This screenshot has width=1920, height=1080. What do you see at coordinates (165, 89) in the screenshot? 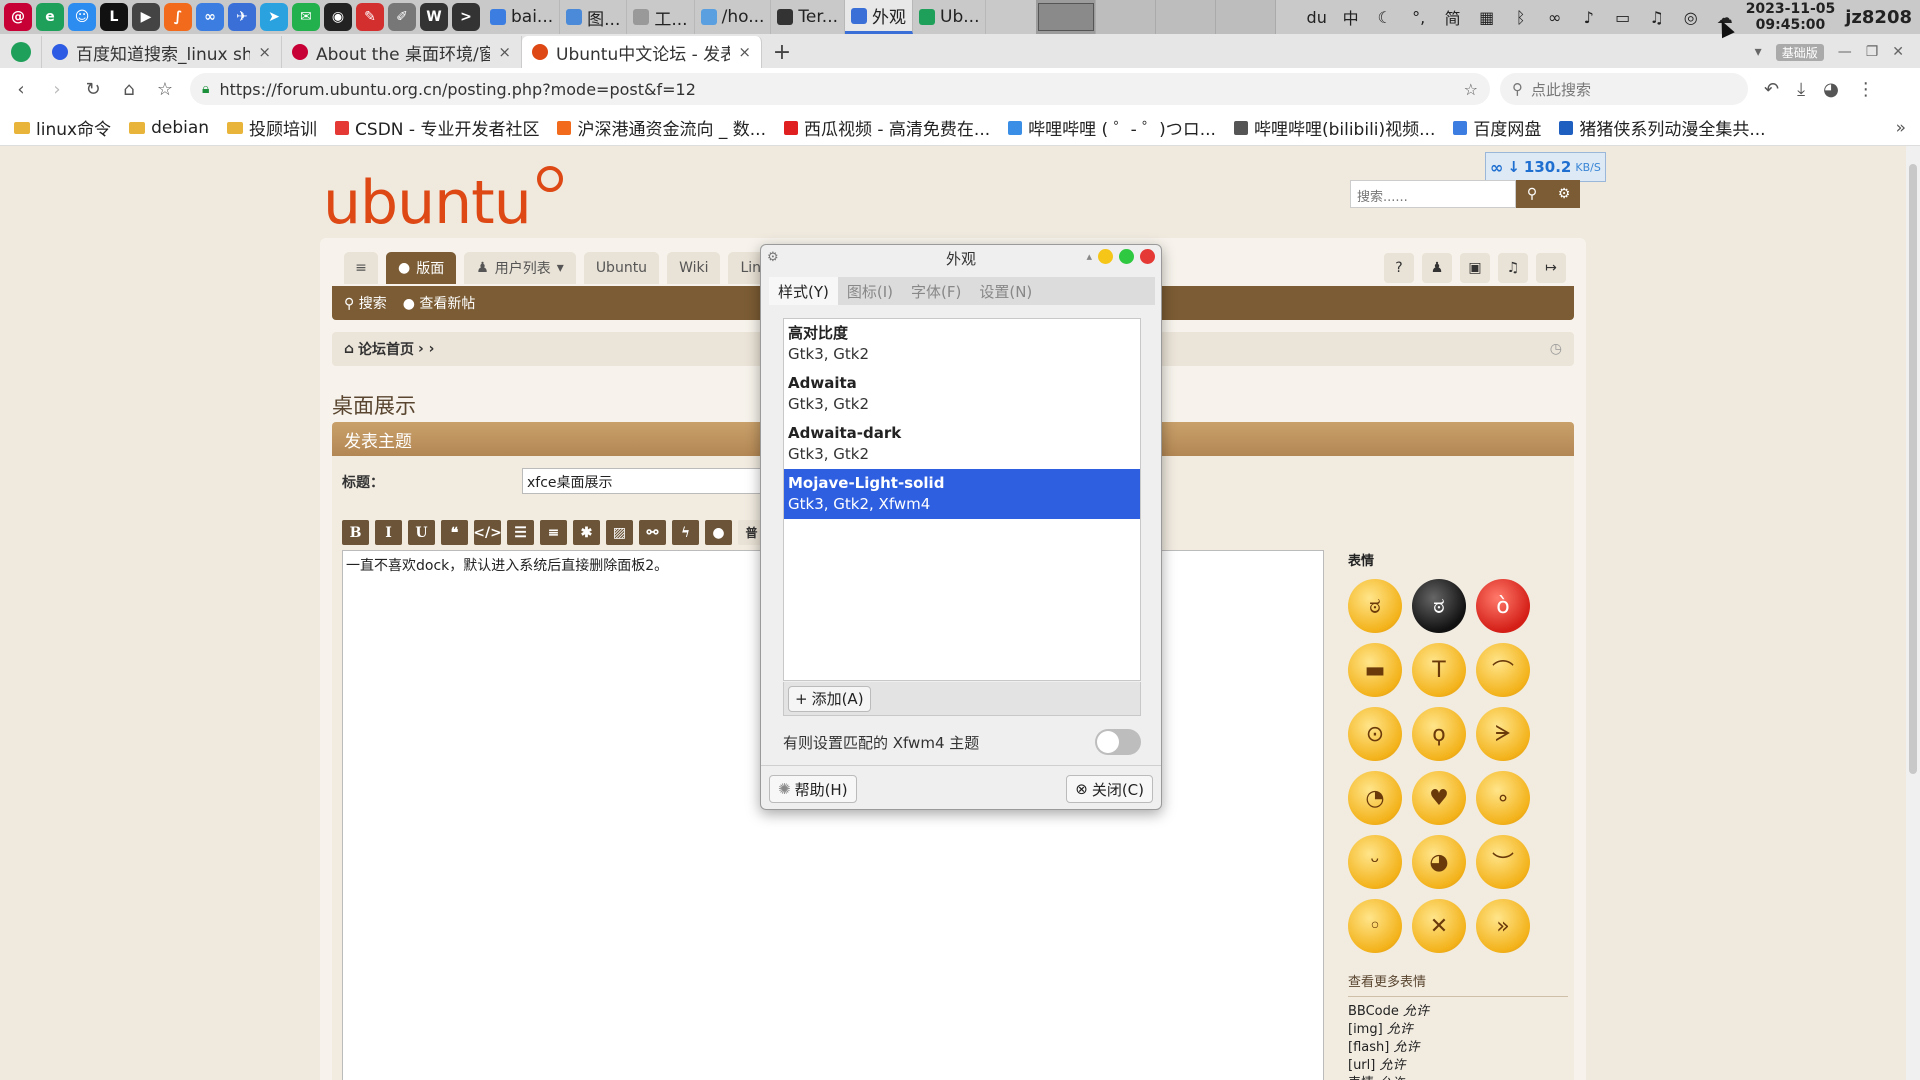
I see `bookmark-star-icon: ☆` at bounding box center [165, 89].